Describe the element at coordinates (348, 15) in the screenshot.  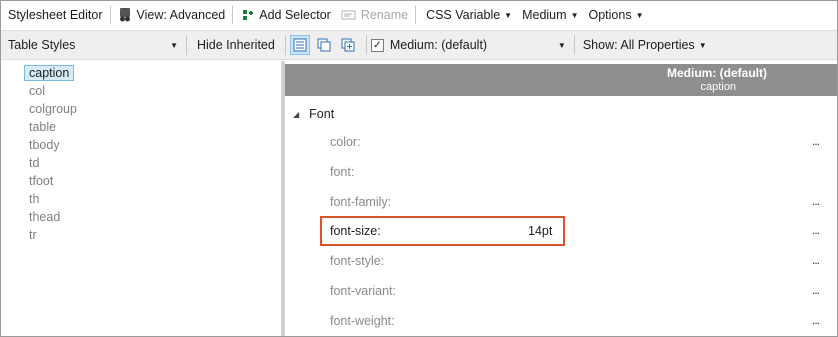
I see `rename-icon` at that location.